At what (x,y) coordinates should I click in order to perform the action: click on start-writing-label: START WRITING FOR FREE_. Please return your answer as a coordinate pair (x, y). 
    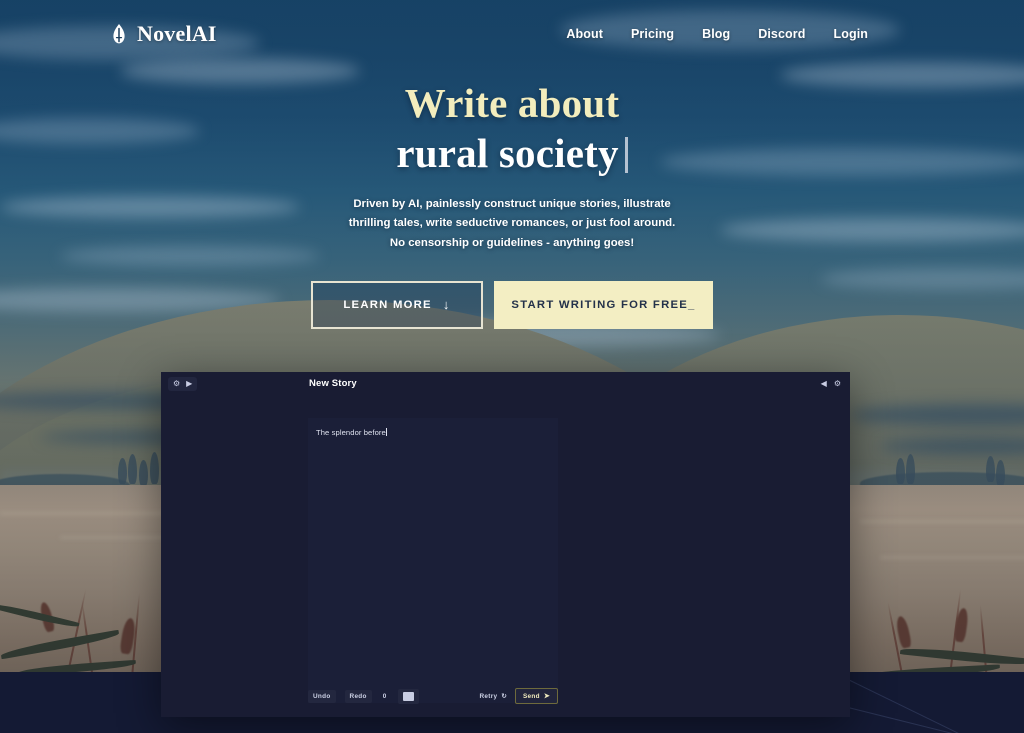
    Looking at the image, I should click on (603, 304).